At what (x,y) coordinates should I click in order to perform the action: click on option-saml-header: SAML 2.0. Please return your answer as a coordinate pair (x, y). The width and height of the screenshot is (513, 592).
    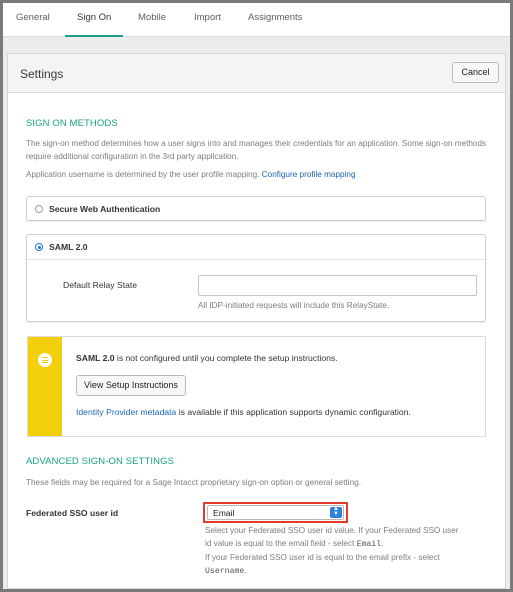
    Looking at the image, I should click on (256, 247).